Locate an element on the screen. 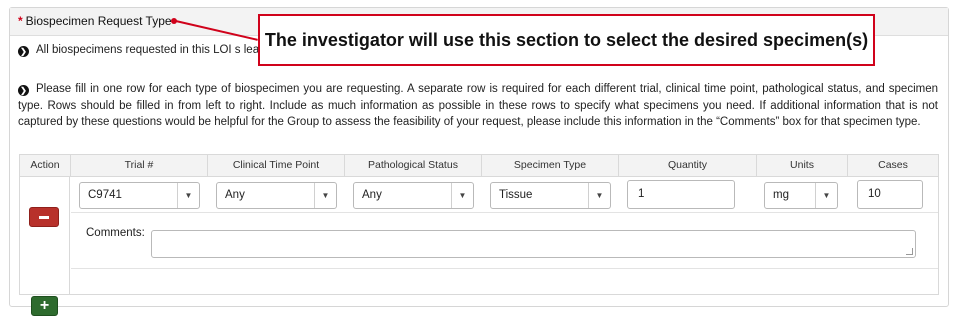 The image size is (960, 319). clinical-time-point-value: Any is located at coordinates (235, 195).